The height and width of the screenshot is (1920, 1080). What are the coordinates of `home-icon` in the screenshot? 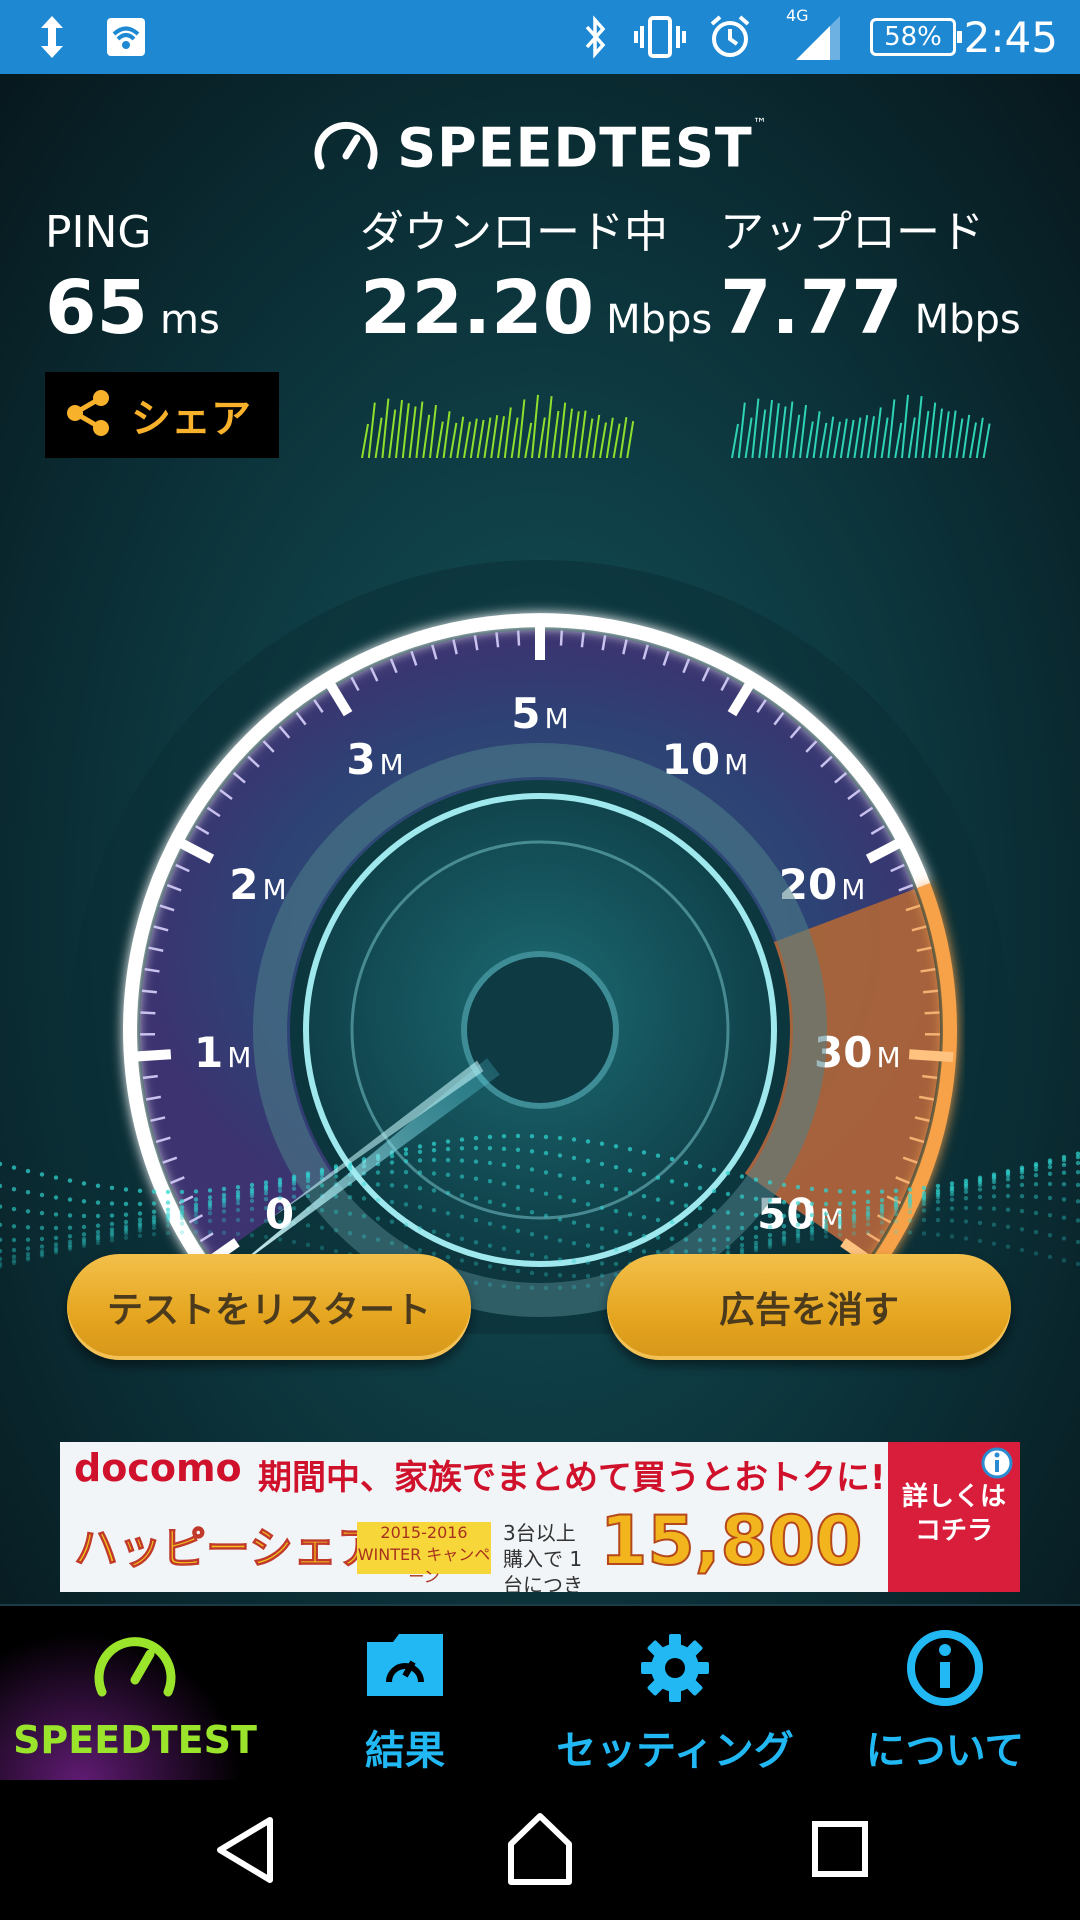 It's located at (540, 1852).